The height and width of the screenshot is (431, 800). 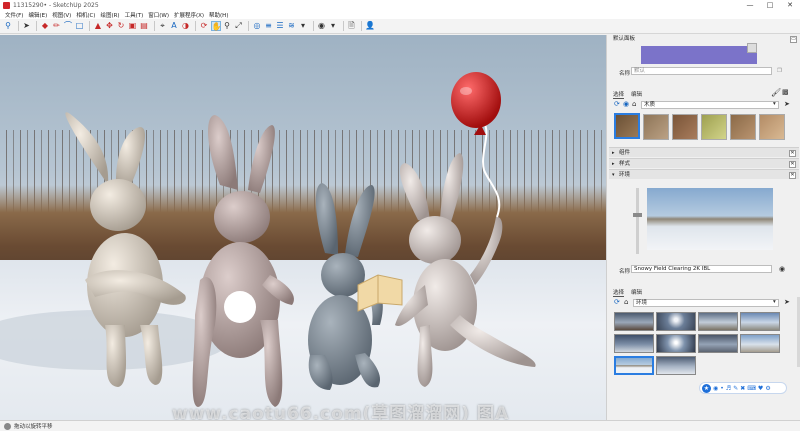 I want to click on scenes-icon: ◉, so click(x=322, y=26).